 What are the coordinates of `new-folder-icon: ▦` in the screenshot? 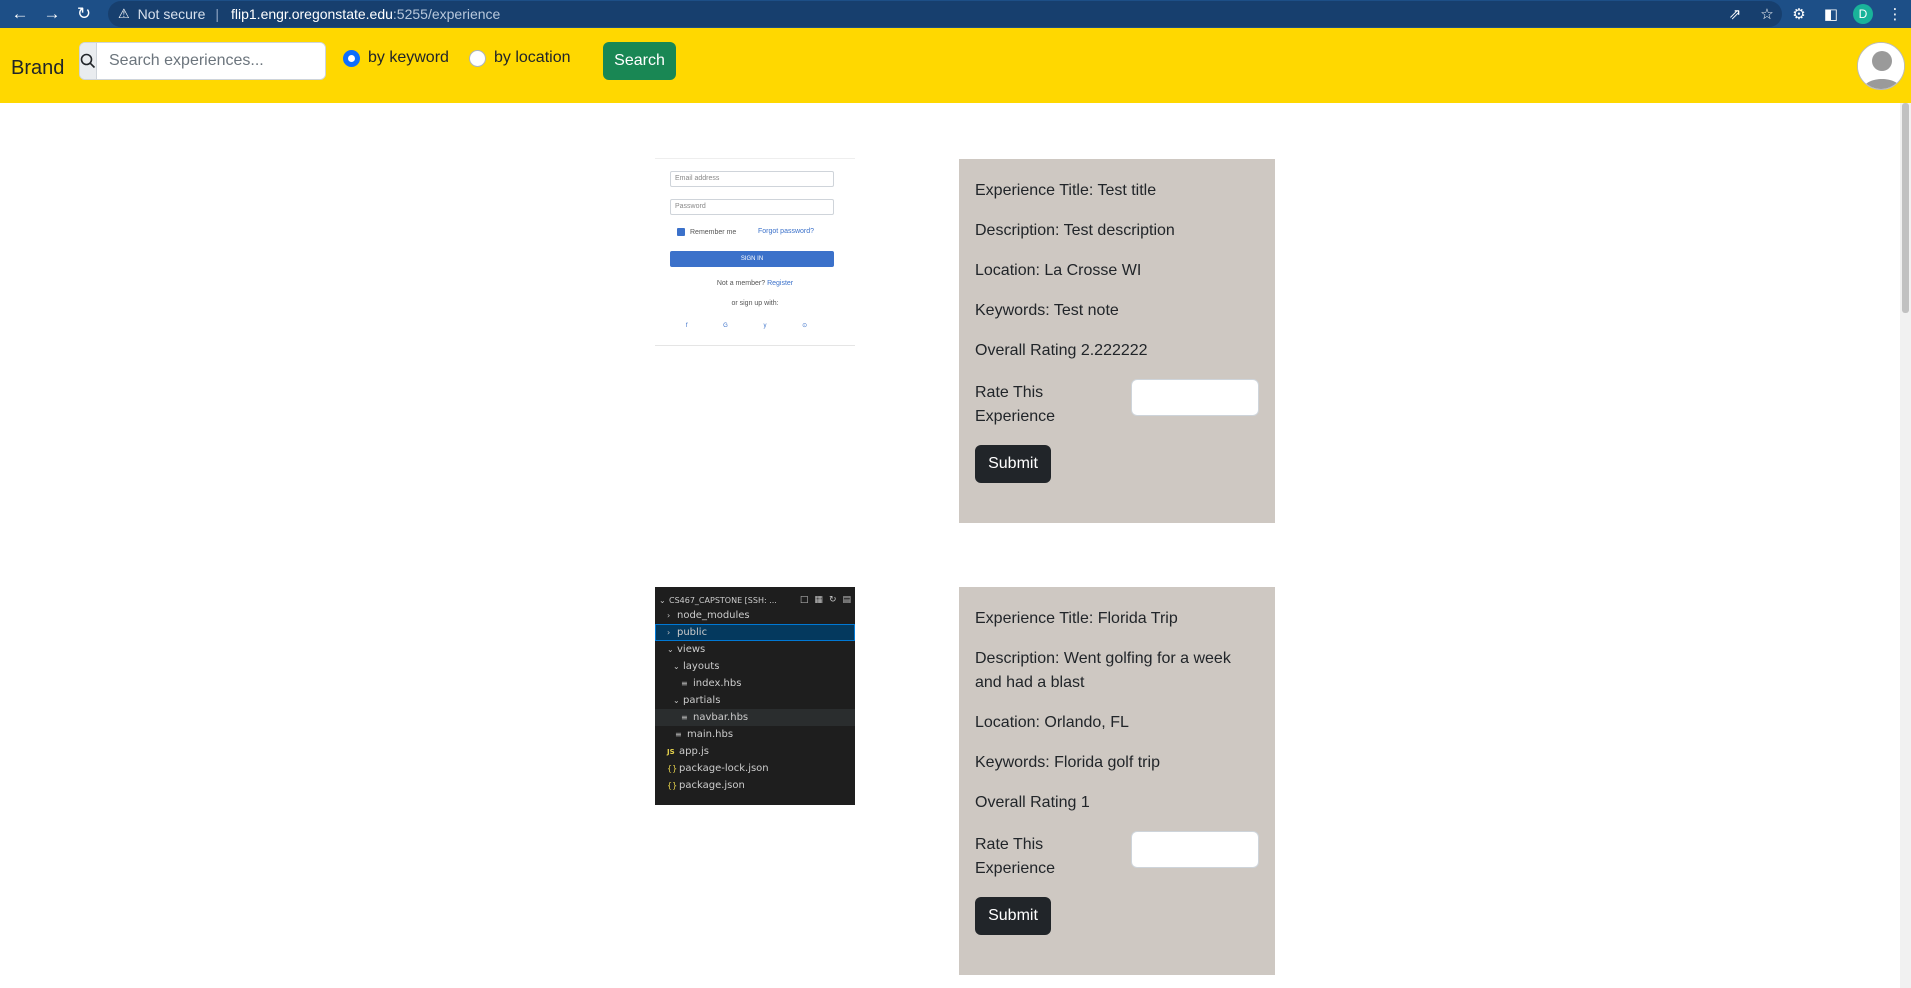 It's located at (818, 600).